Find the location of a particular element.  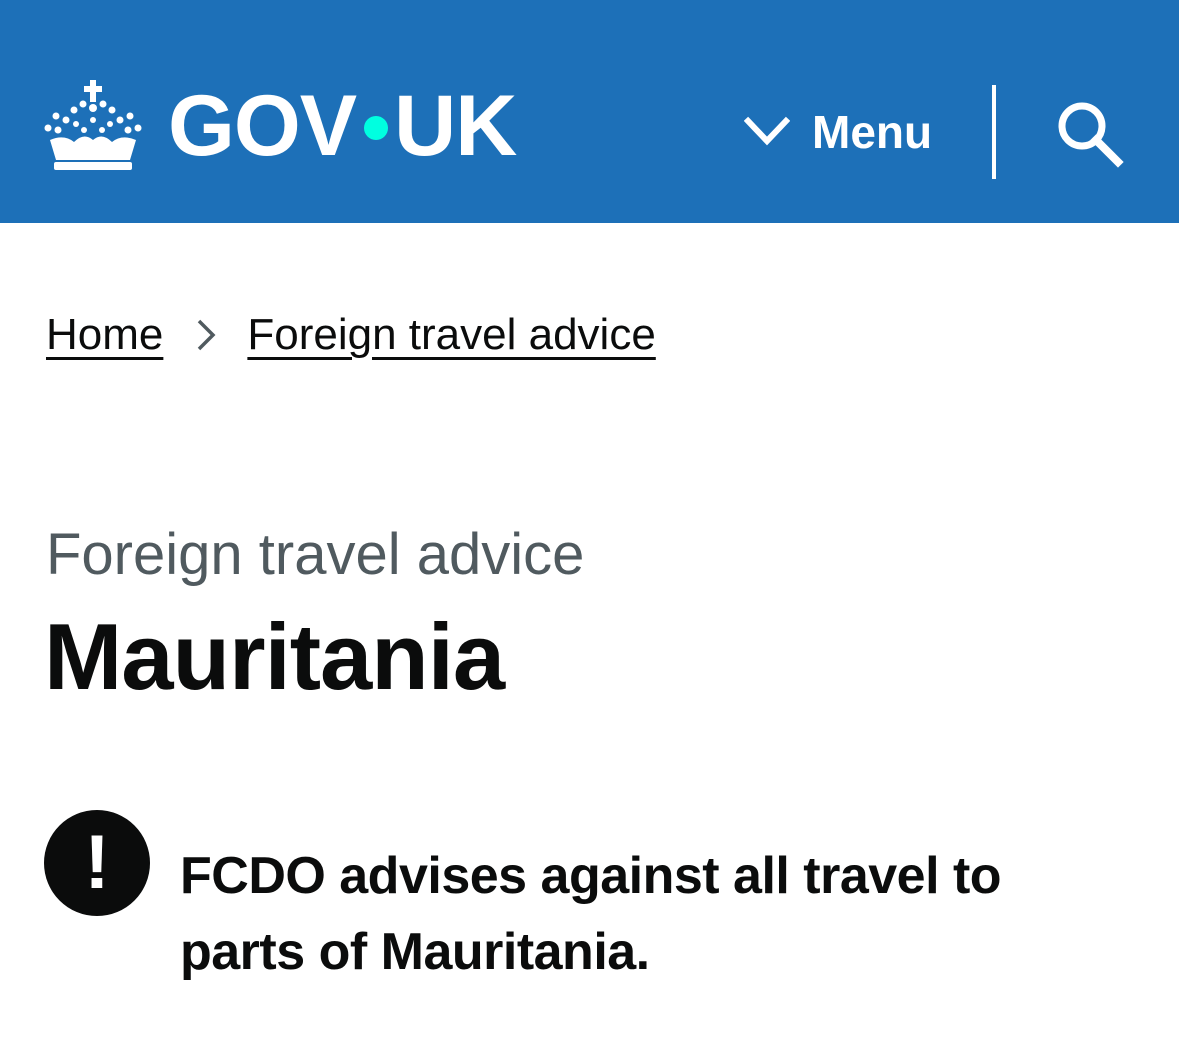

logo-text-gov: GOV is located at coordinates (262, 126).